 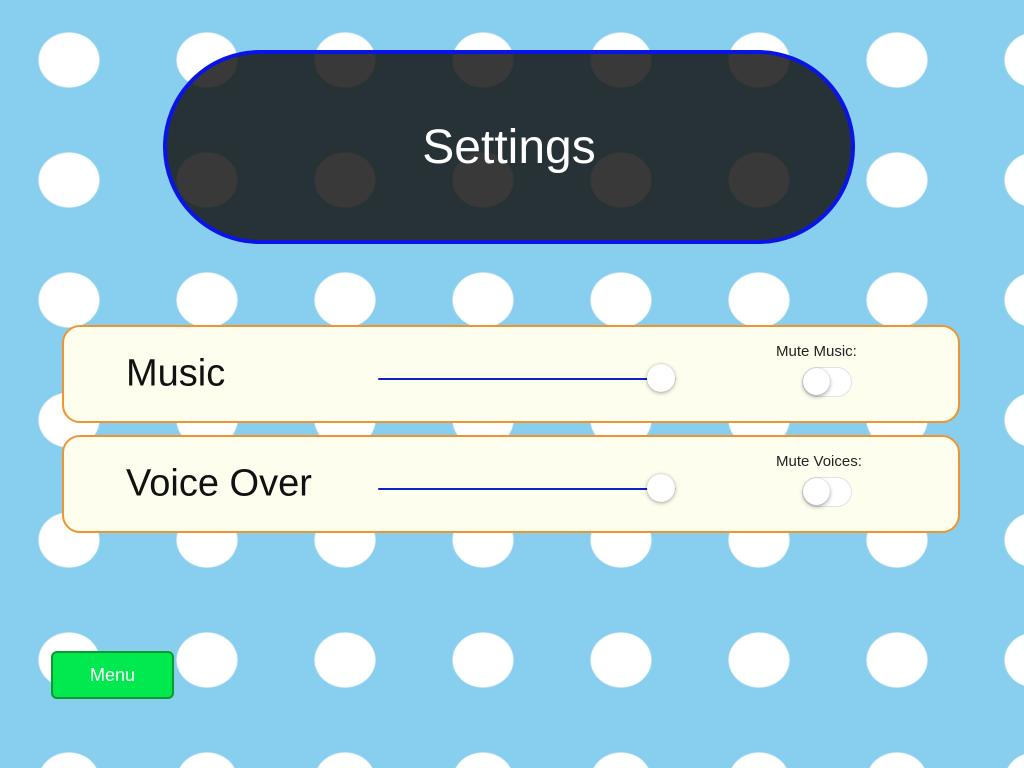 I want to click on menu-button: Menu, so click(x=112, y=675).